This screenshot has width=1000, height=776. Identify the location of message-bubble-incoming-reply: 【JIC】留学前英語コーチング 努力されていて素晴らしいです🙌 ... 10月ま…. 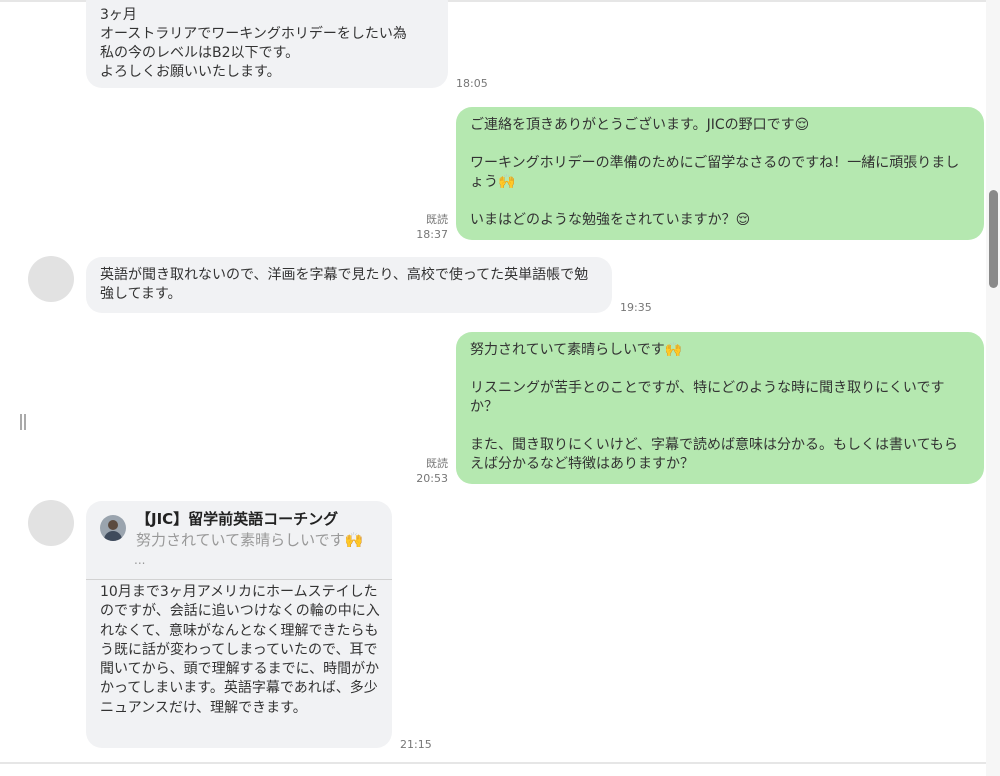
(239, 624).